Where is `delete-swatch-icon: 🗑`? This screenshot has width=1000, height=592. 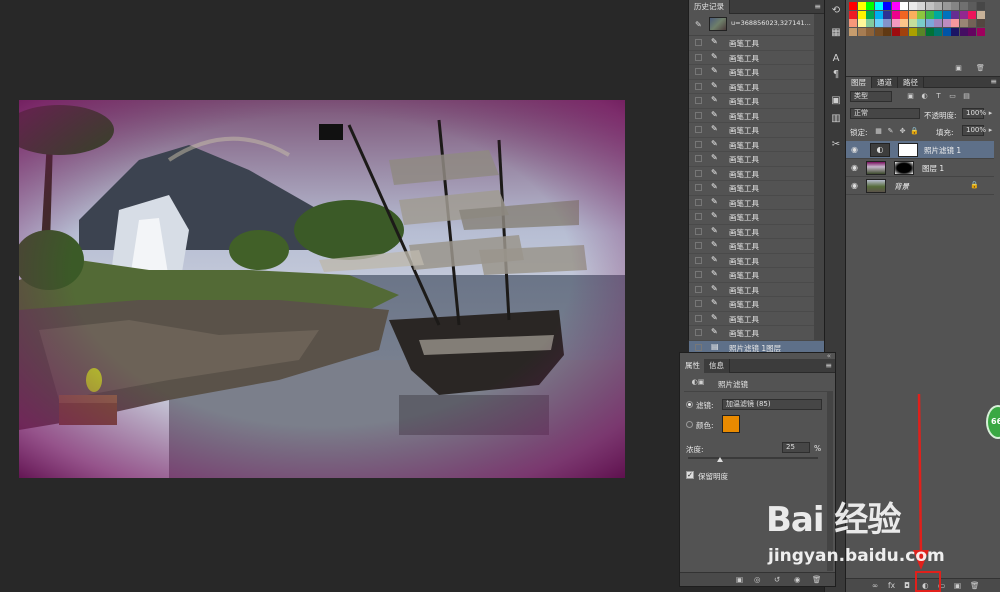 delete-swatch-icon: 🗑 is located at coordinates (980, 68).